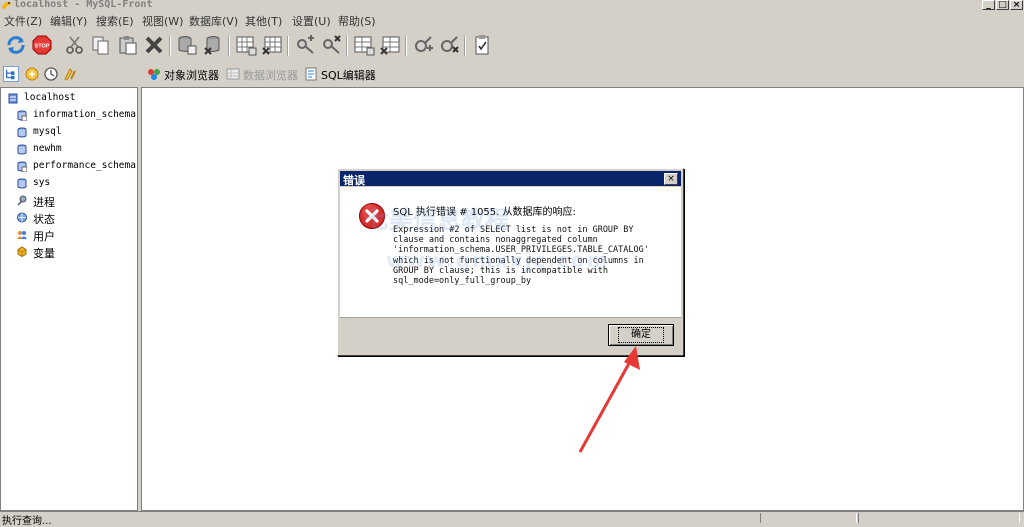  Describe the element at coordinates (22, 235) in the screenshot. I see `users-icon` at that location.